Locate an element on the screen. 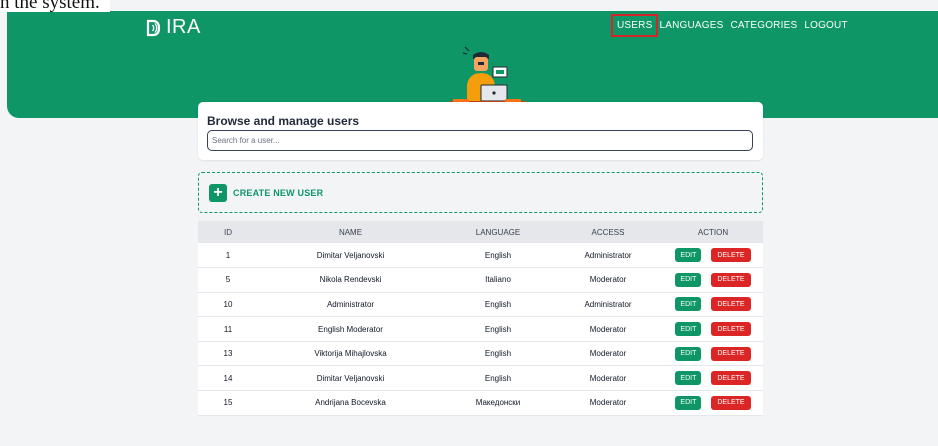 Image resolution: width=938 pixels, height=446 pixels. cell-language: Italiano is located at coordinates (498, 280).